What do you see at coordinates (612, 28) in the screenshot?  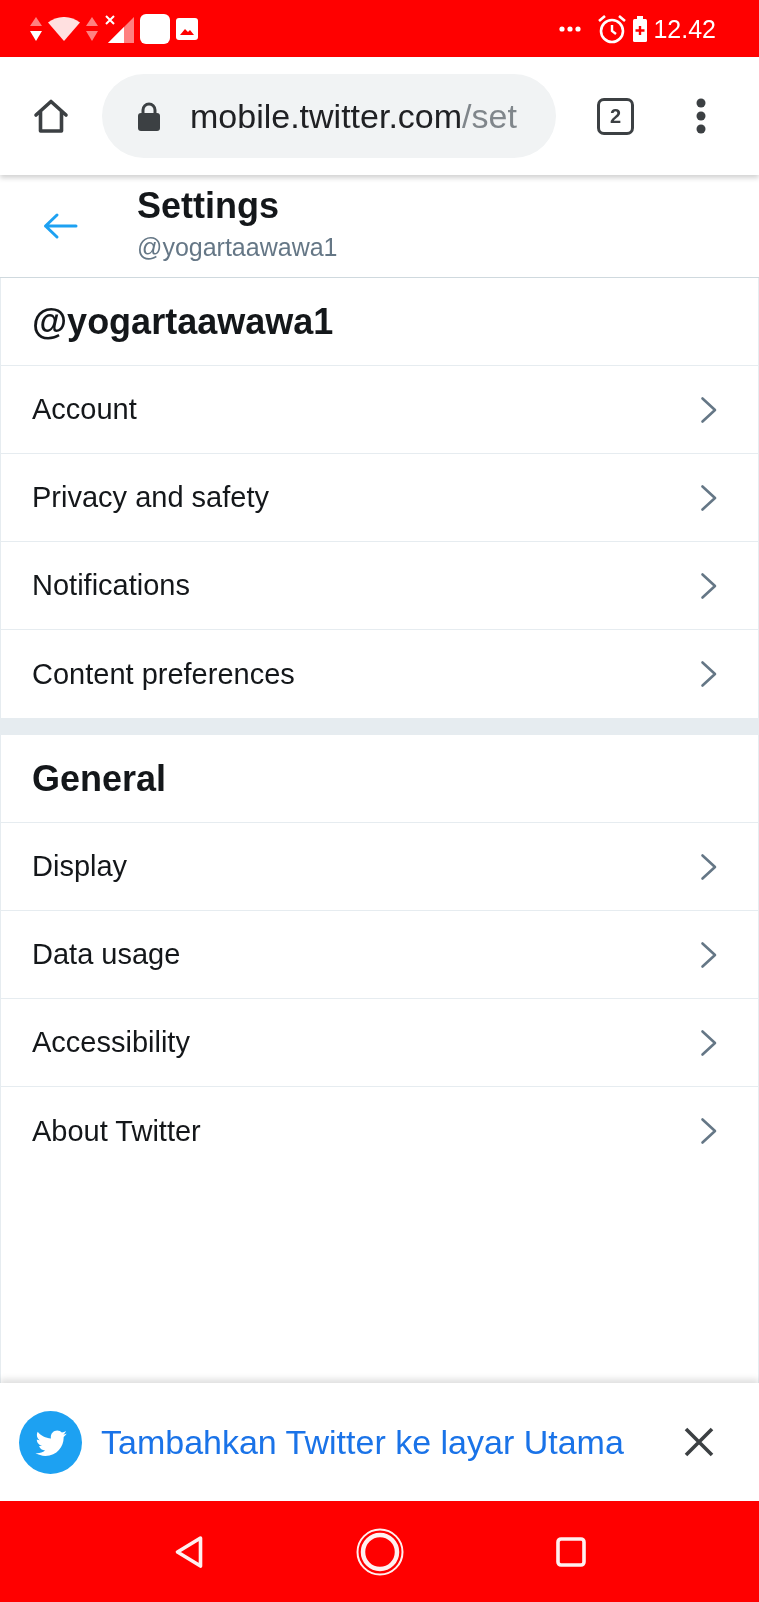 I see `alarm-icon` at bounding box center [612, 28].